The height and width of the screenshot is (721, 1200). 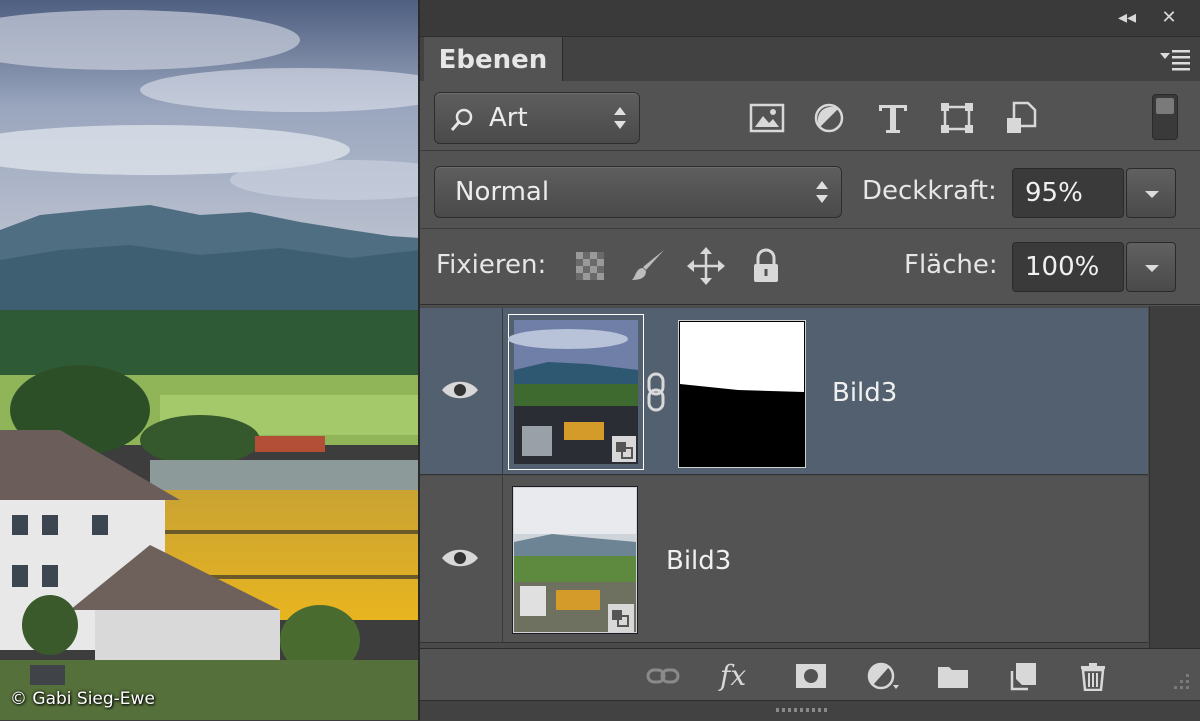 What do you see at coordinates (1169, 18) in the screenshot?
I see `close-panel-icon: ✕` at bounding box center [1169, 18].